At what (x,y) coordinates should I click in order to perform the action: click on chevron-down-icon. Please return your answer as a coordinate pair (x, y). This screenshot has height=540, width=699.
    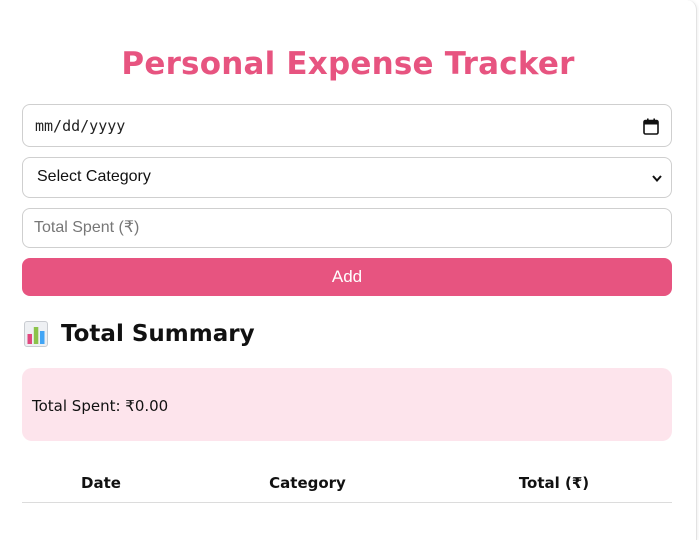
    Looking at the image, I should click on (657, 179).